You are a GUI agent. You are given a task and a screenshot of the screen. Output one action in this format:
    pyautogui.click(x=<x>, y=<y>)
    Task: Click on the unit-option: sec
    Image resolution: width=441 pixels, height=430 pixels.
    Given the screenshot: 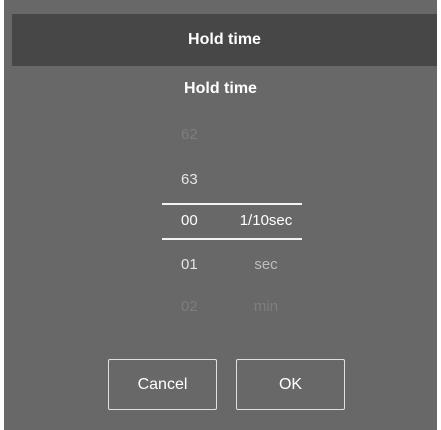 What is the action you would take?
    pyautogui.click(x=266, y=264)
    